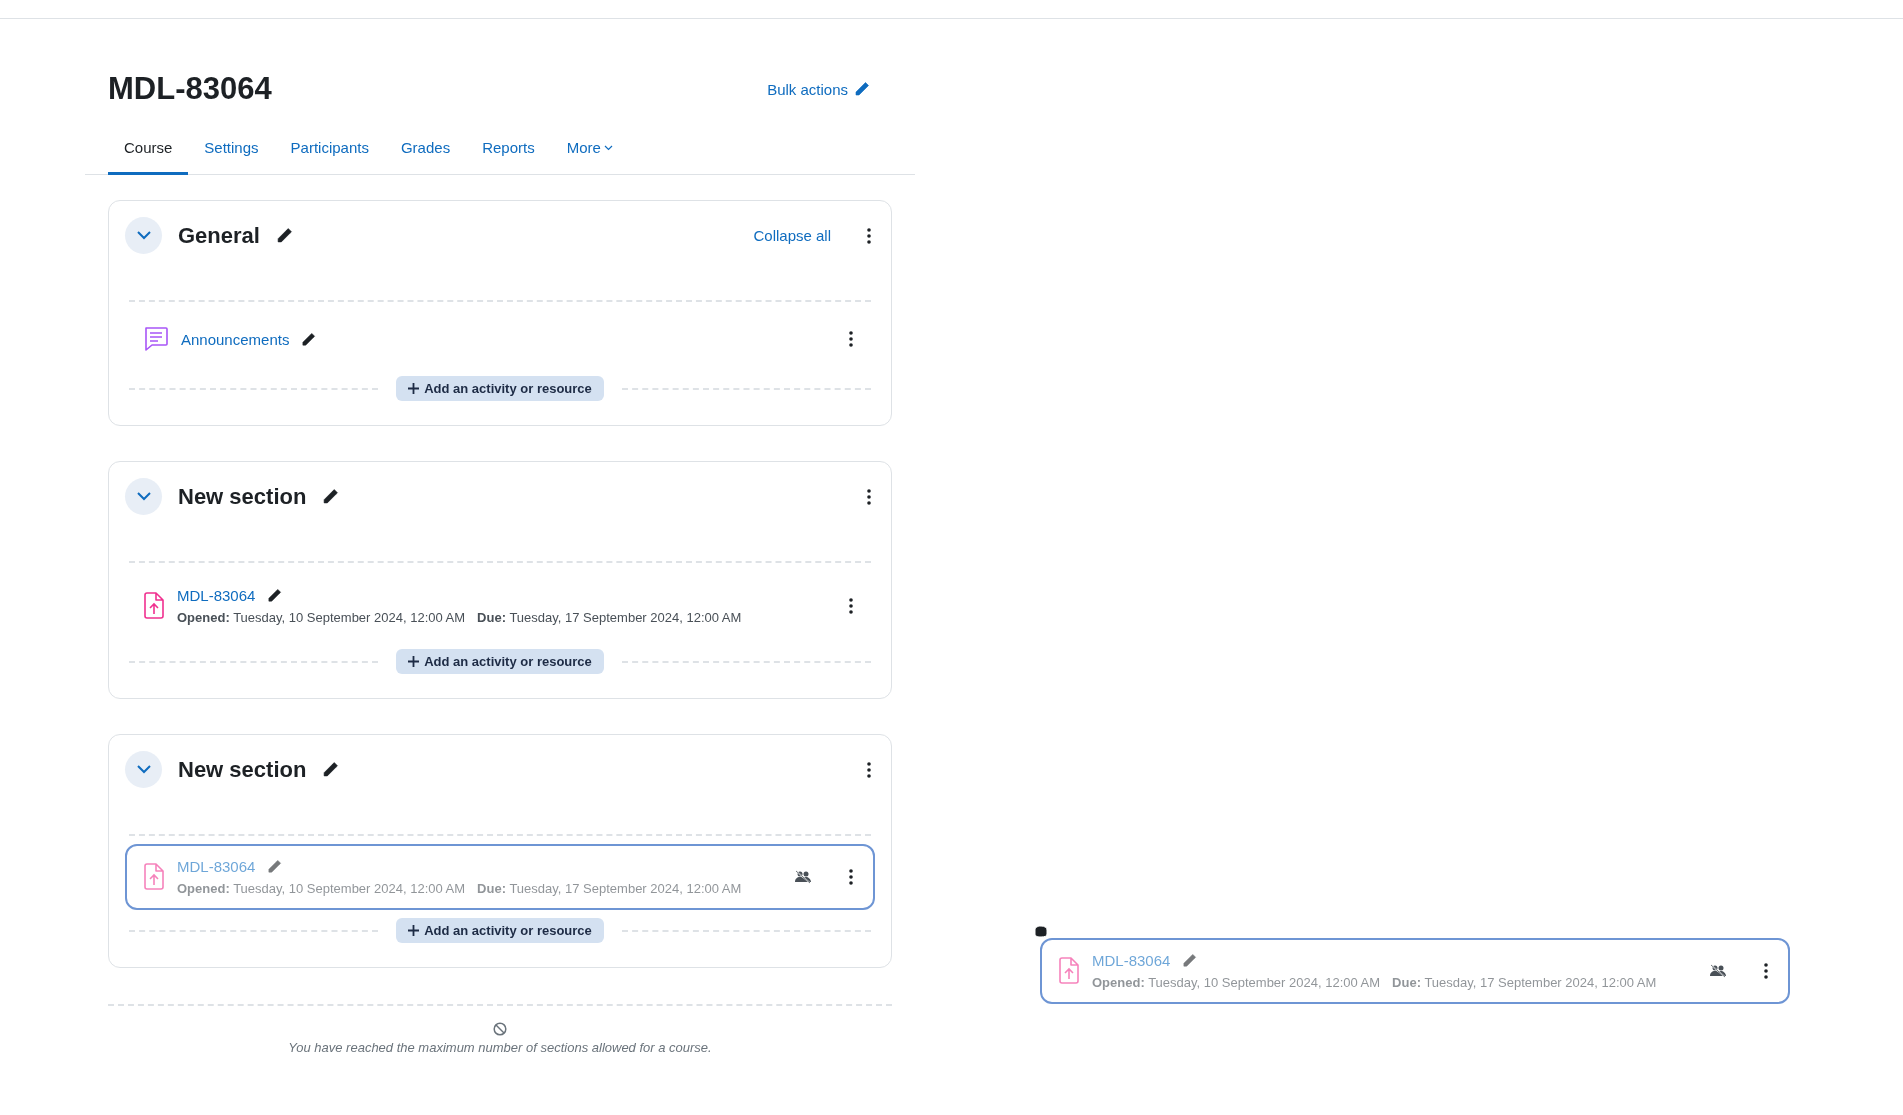  I want to click on nav-tab: Settings, so click(231, 152).